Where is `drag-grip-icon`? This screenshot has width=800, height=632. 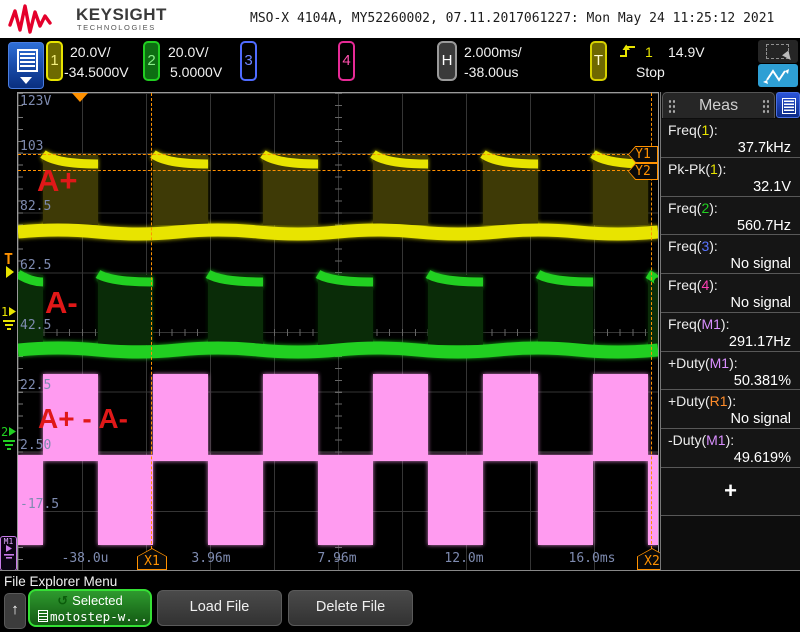 drag-grip-icon is located at coordinates (765, 106).